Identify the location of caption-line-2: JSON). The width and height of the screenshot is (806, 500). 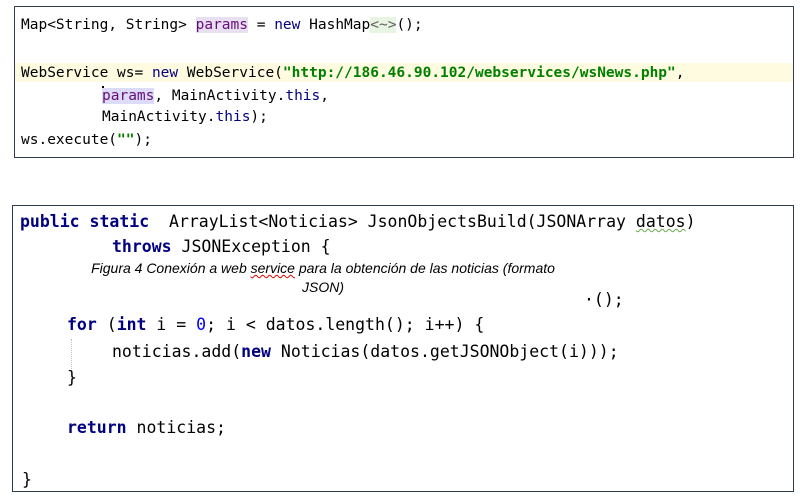
(323, 287).